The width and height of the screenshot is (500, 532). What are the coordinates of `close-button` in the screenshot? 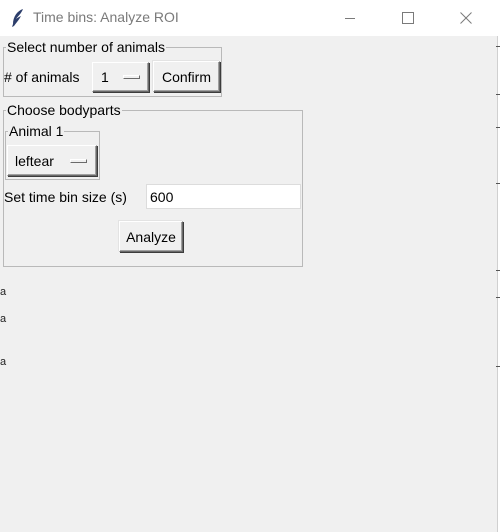 It's located at (466, 18).